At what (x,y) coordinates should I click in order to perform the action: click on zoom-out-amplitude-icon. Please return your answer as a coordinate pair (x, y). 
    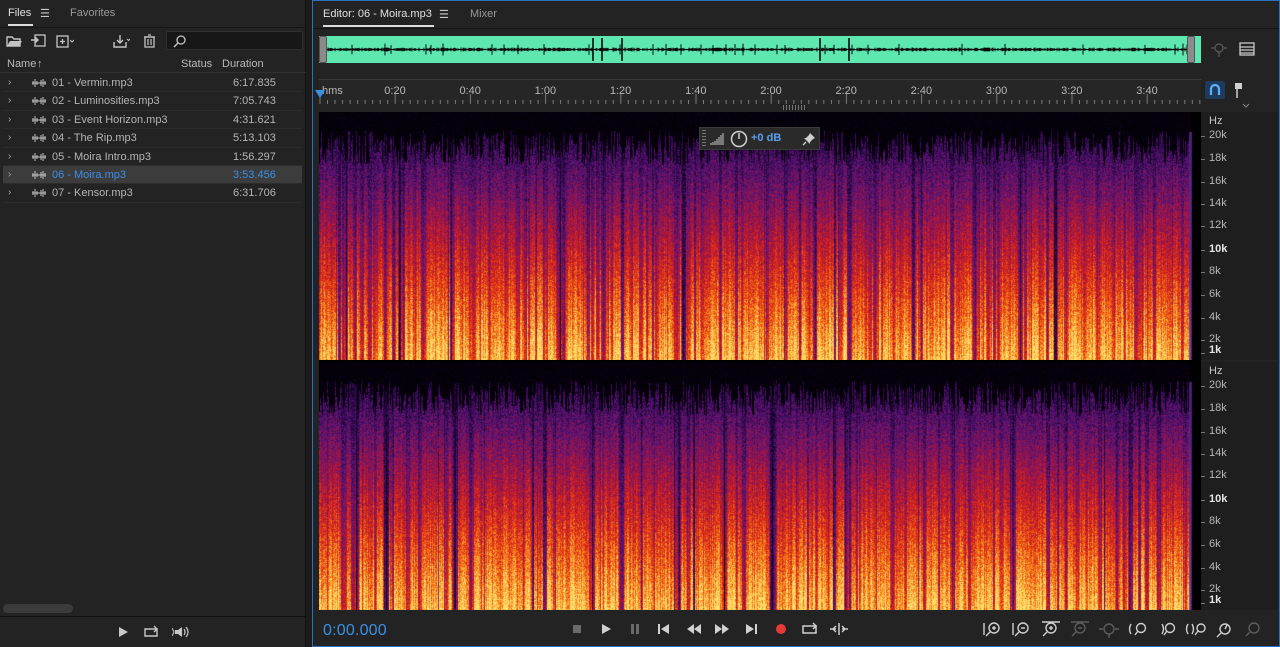
    Looking at the image, I should click on (1022, 629).